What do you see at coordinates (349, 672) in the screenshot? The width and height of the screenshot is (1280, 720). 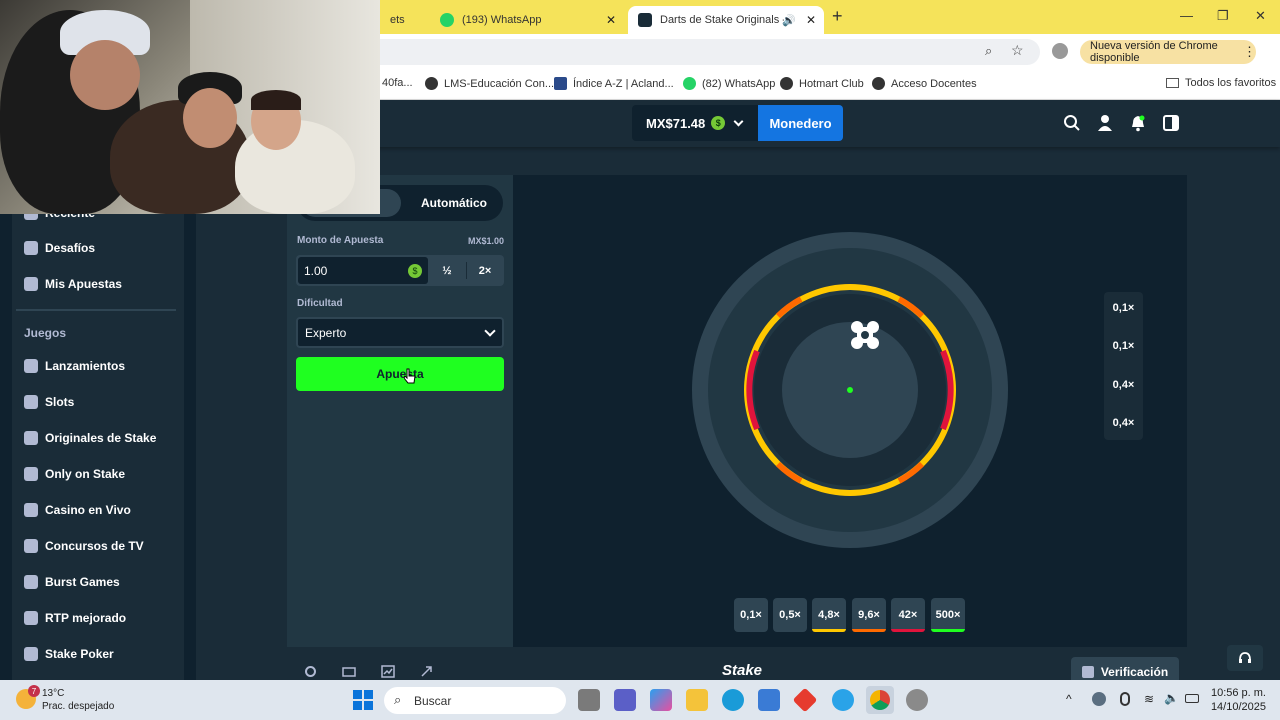 I see `theatre-mode-icon` at bounding box center [349, 672].